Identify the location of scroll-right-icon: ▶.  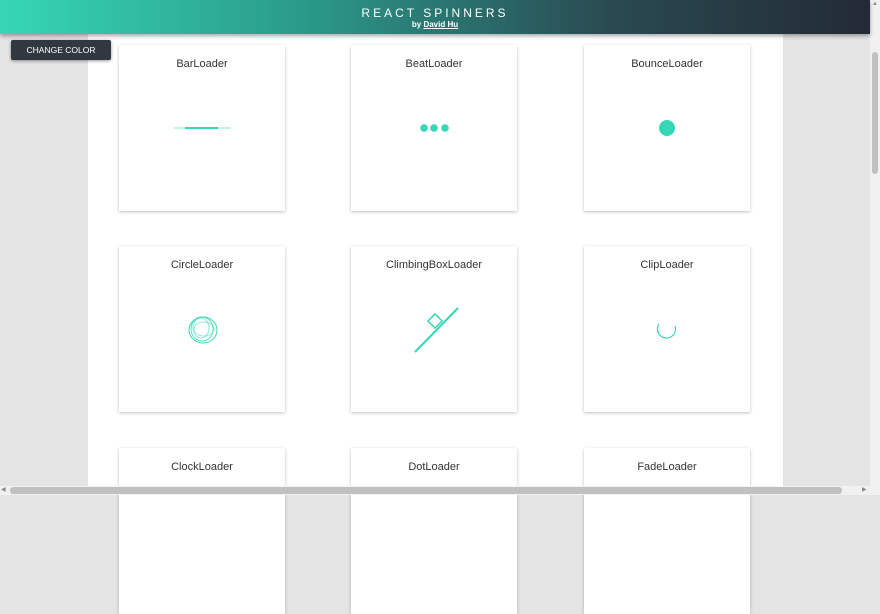
(864, 490).